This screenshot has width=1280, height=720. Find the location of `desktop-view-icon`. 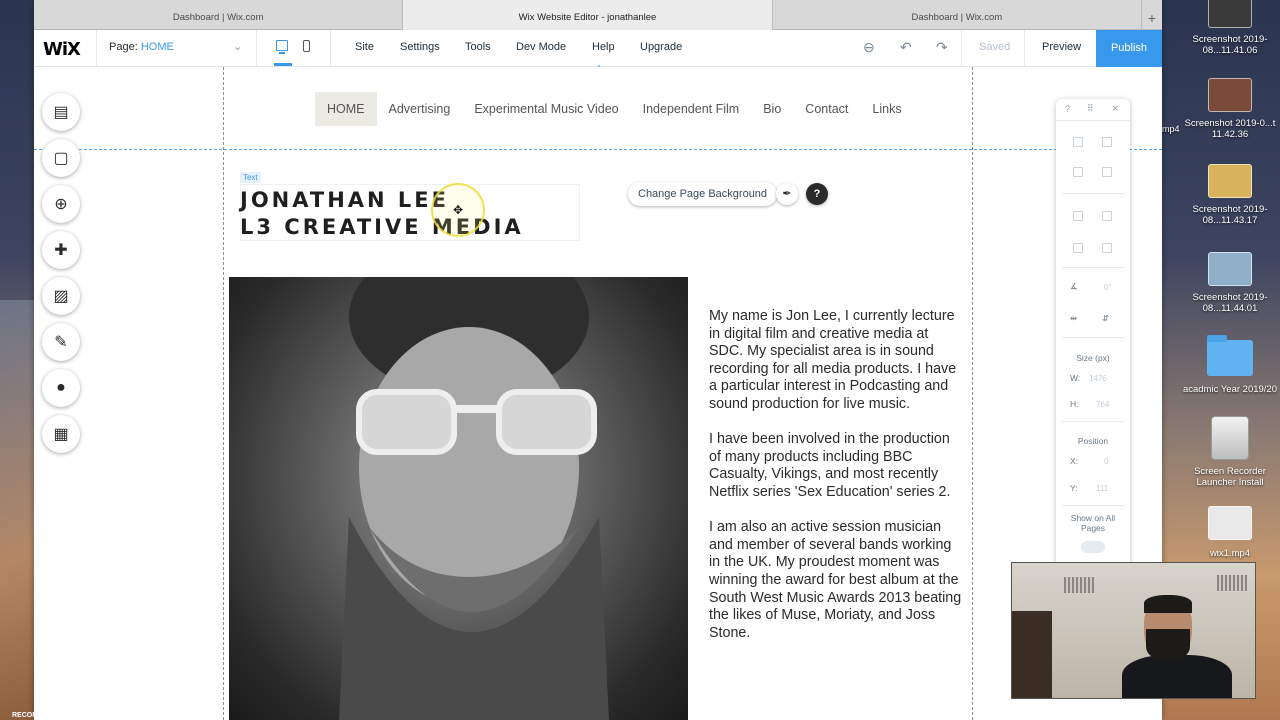

desktop-view-icon is located at coordinates (282, 47).